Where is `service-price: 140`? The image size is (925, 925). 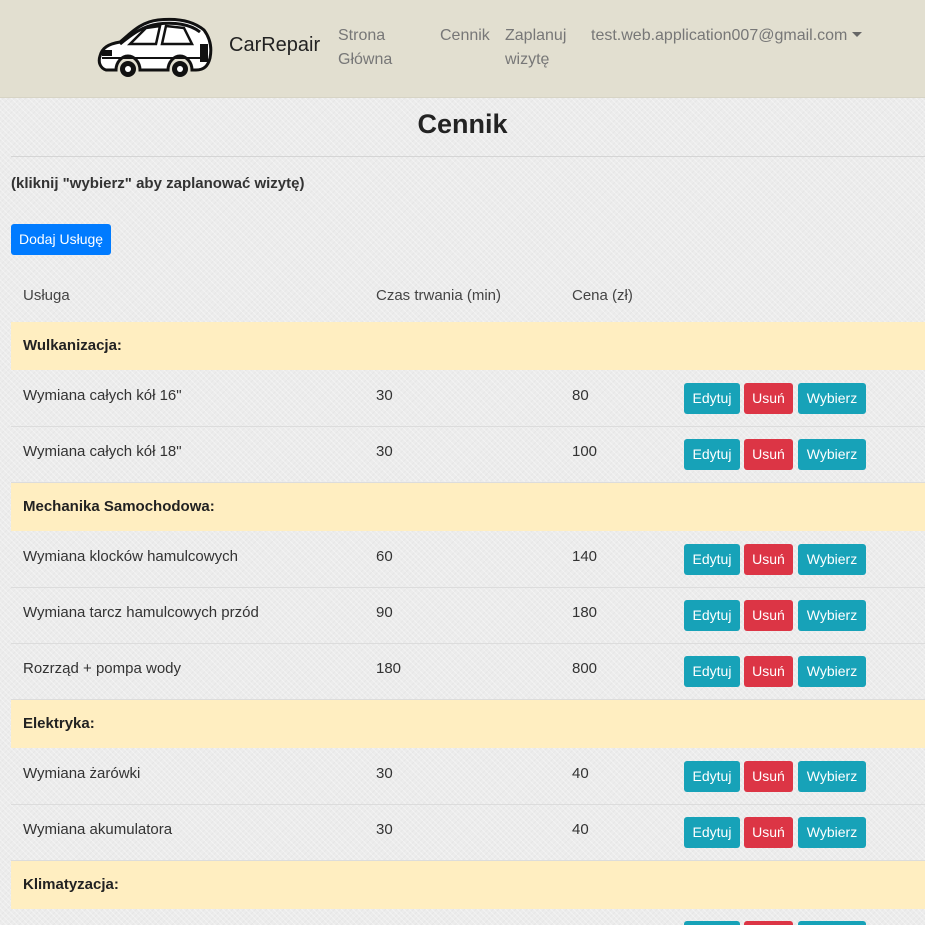 service-price: 140 is located at coordinates (585, 556).